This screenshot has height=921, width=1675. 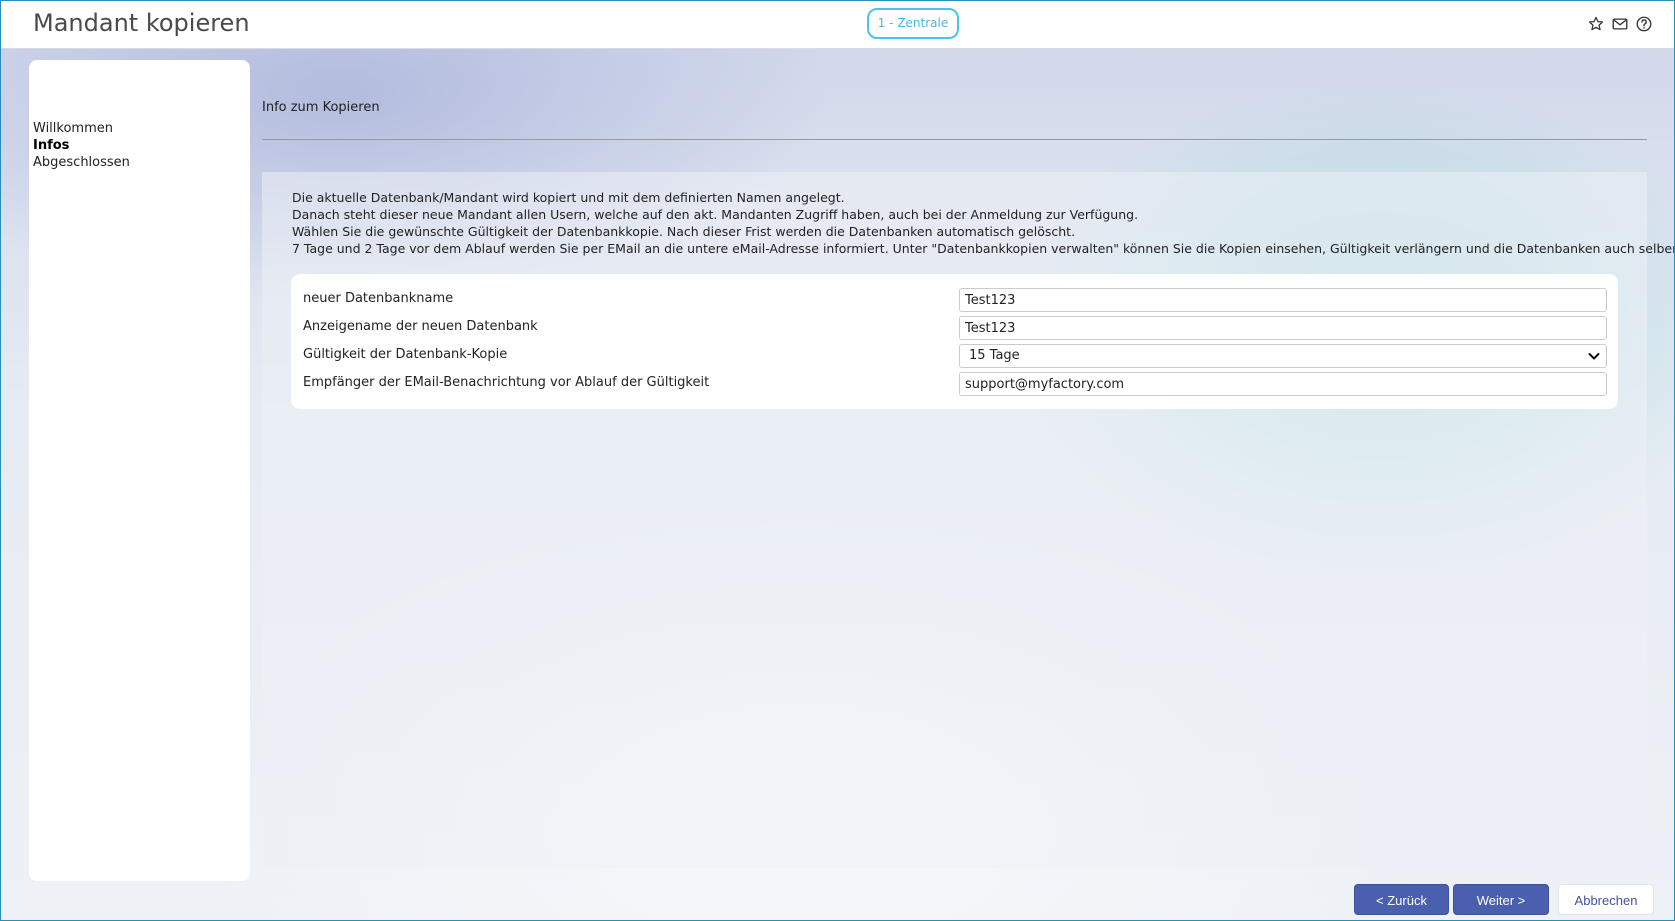 I want to click on section-divider, so click(x=954, y=139).